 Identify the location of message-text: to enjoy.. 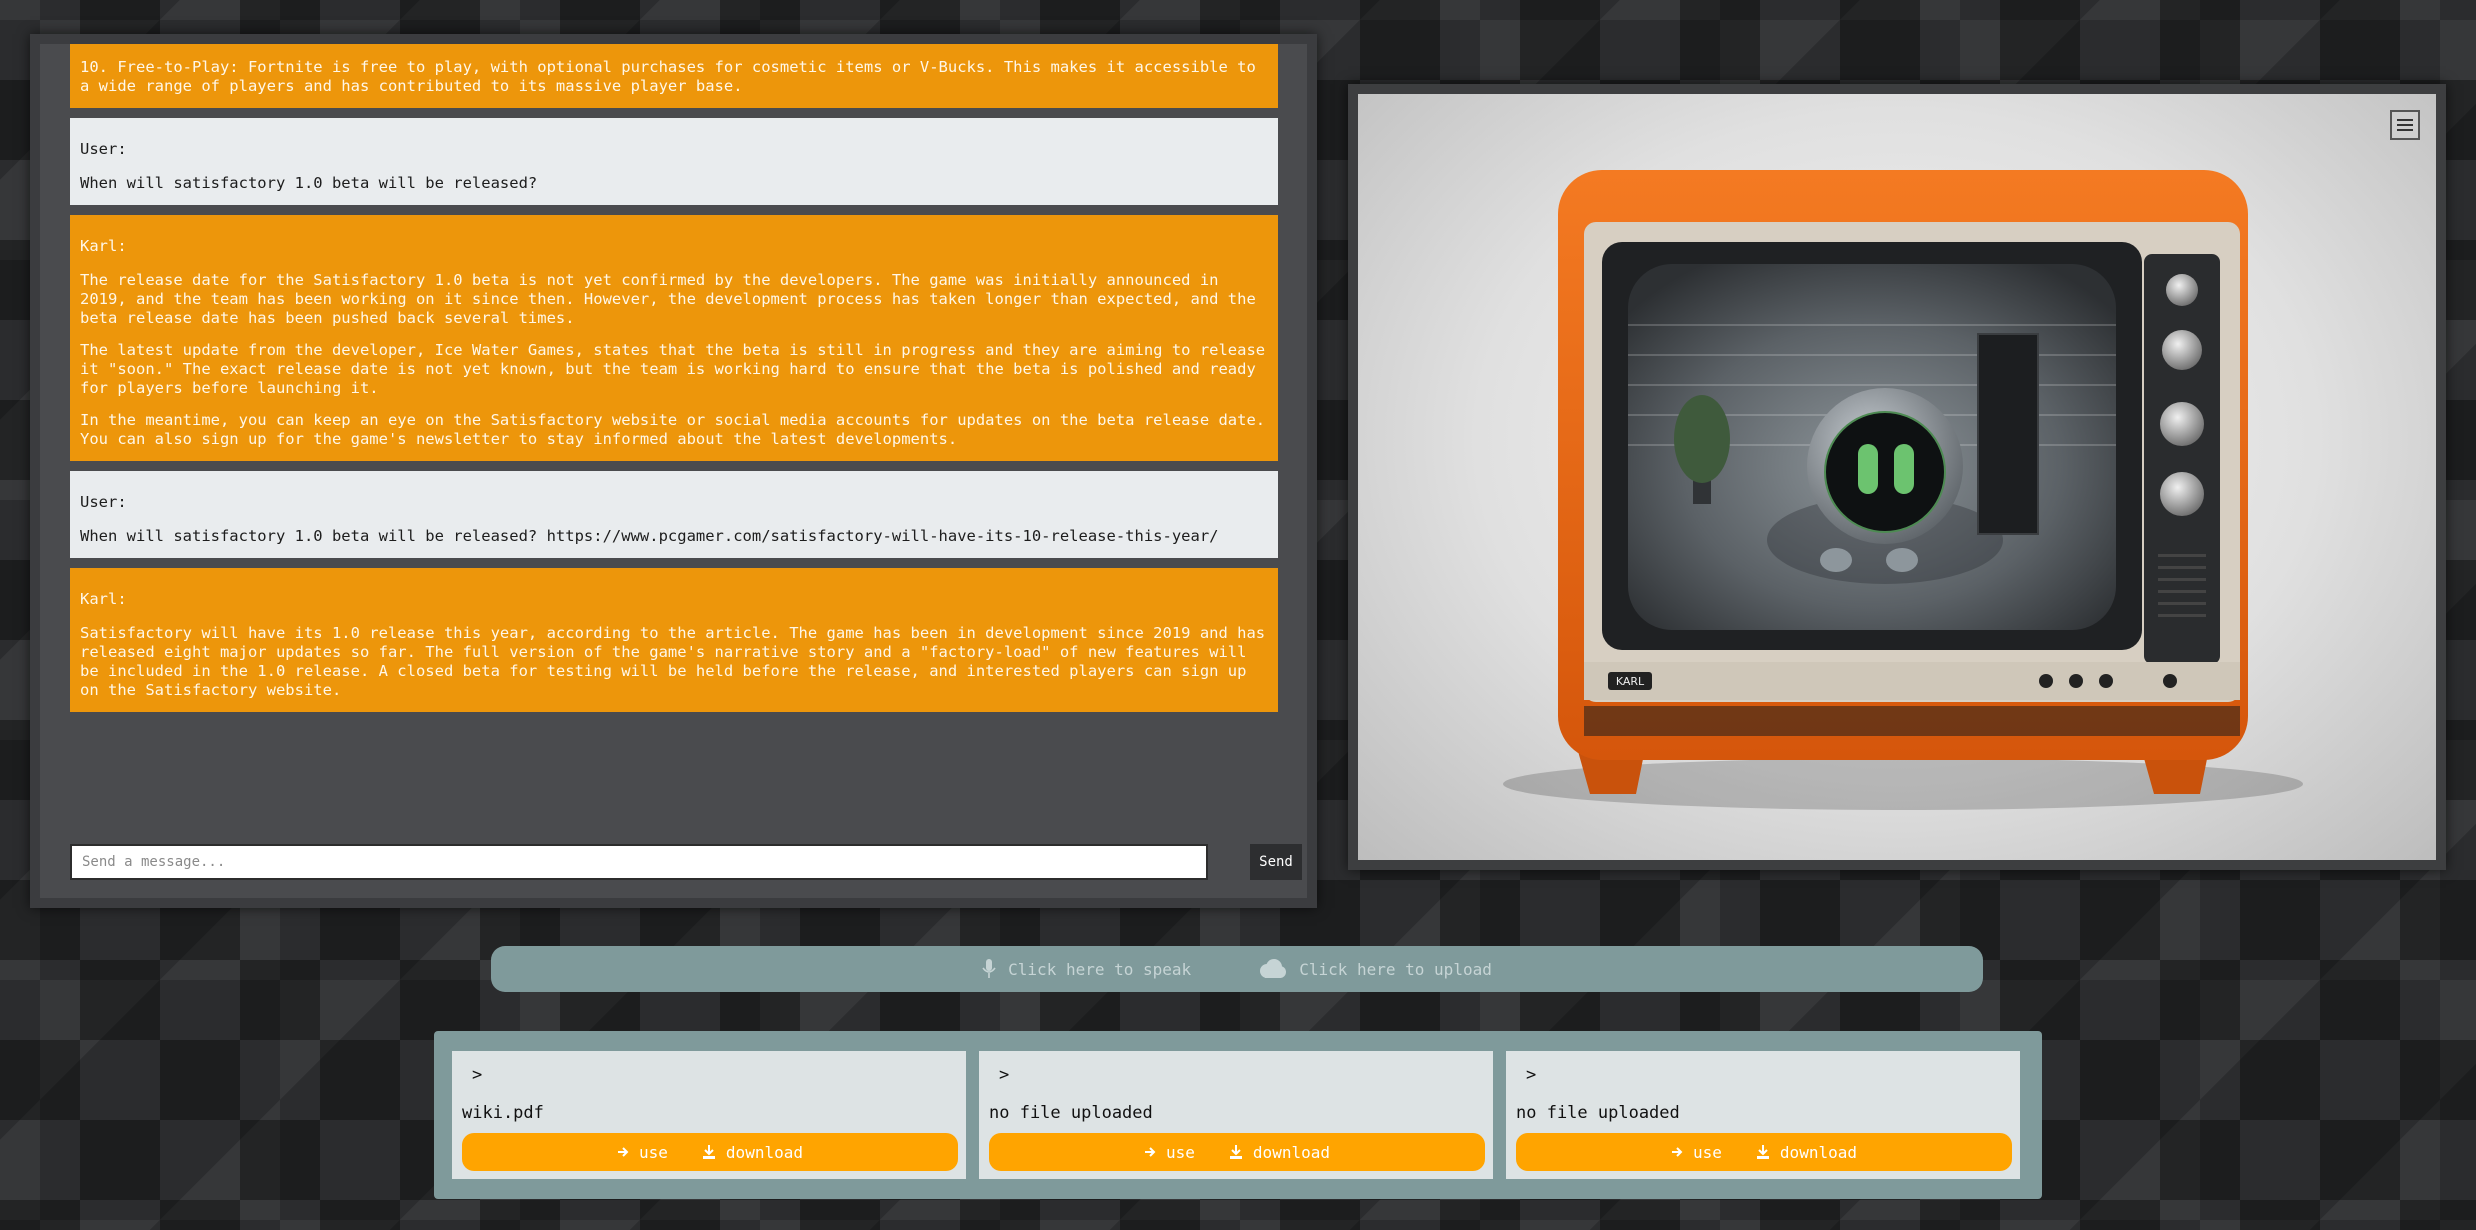
(674, 44).